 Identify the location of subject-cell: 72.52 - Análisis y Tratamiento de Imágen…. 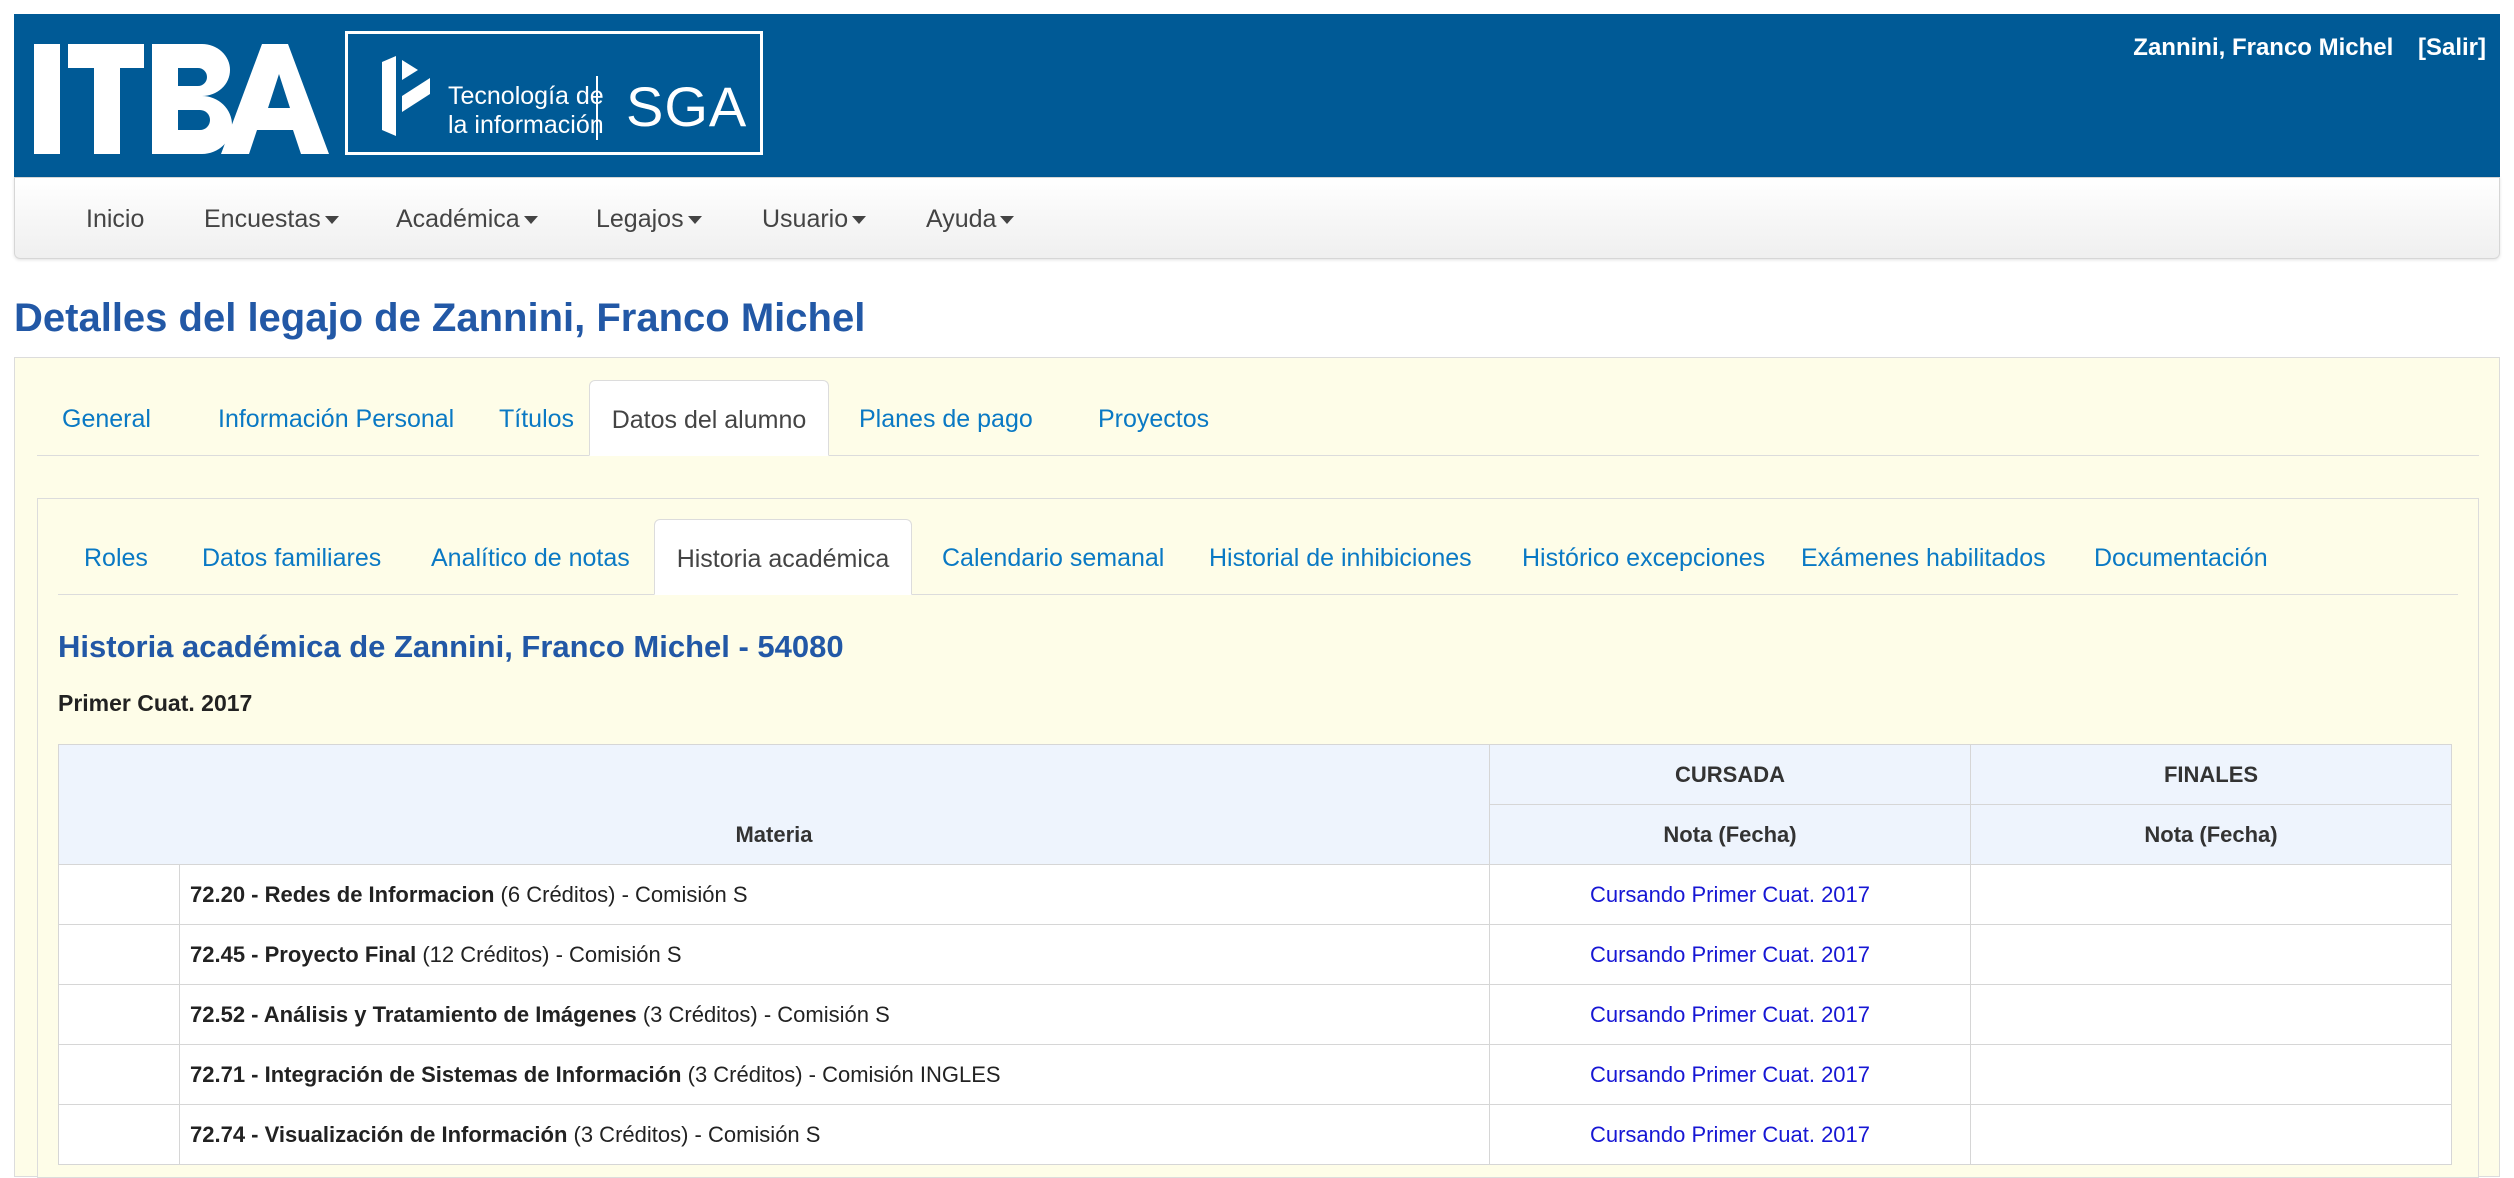
(834, 1014).